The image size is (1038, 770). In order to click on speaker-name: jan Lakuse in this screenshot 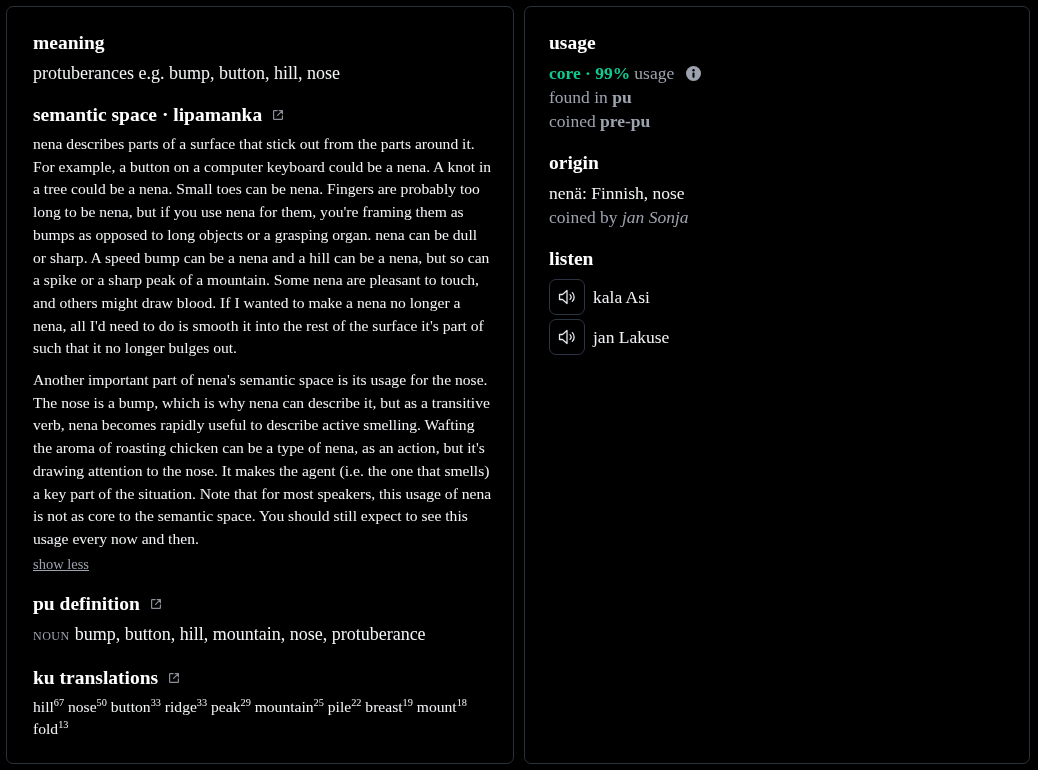, I will do `click(631, 337)`.